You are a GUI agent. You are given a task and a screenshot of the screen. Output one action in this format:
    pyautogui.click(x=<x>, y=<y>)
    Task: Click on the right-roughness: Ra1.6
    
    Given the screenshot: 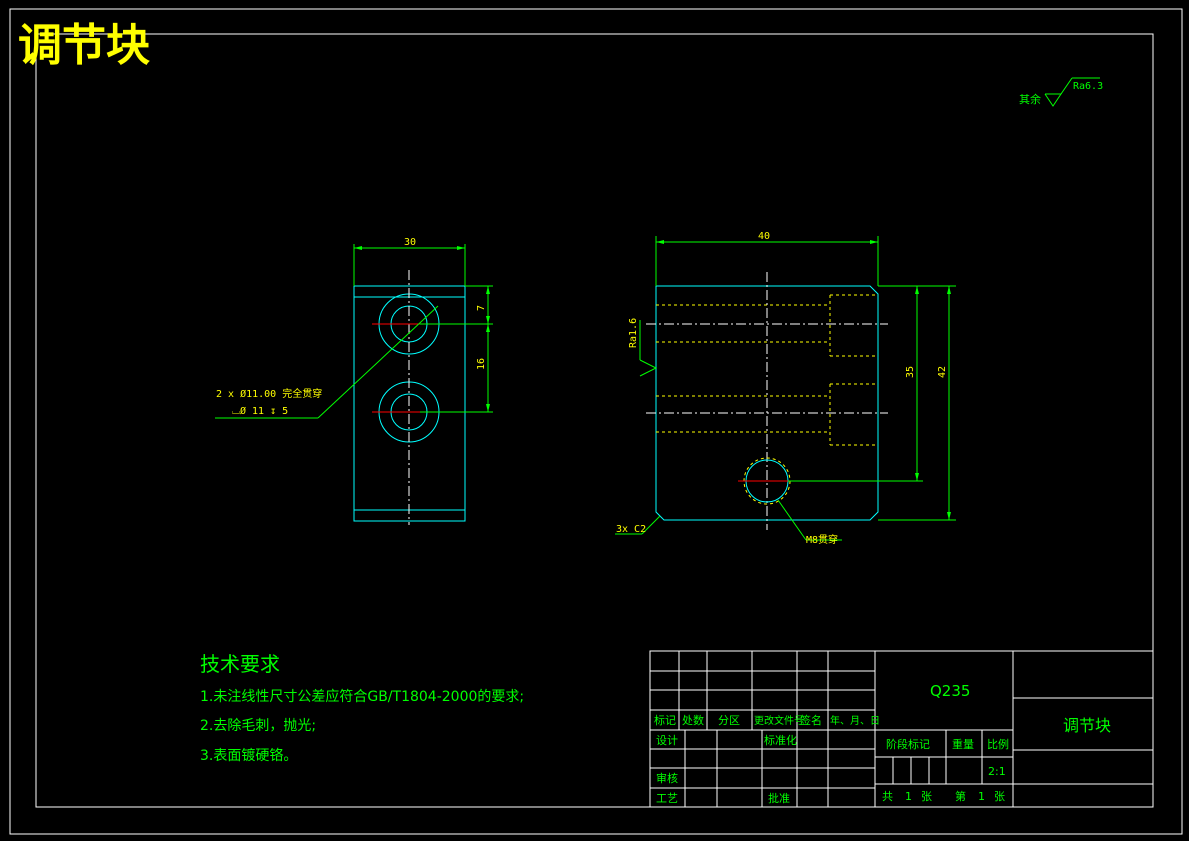 What is the action you would take?
    pyautogui.click(x=633, y=333)
    